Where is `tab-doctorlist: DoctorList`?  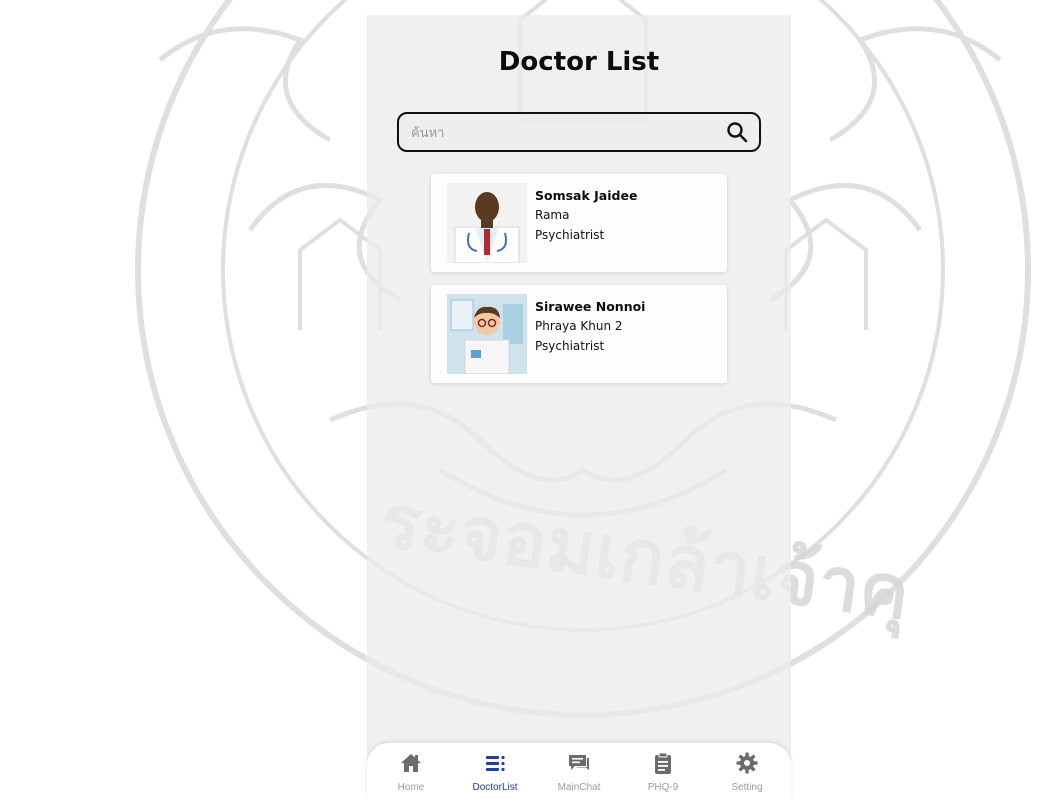 tab-doctorlist: DoctorList is located at coordinates (495, 771).